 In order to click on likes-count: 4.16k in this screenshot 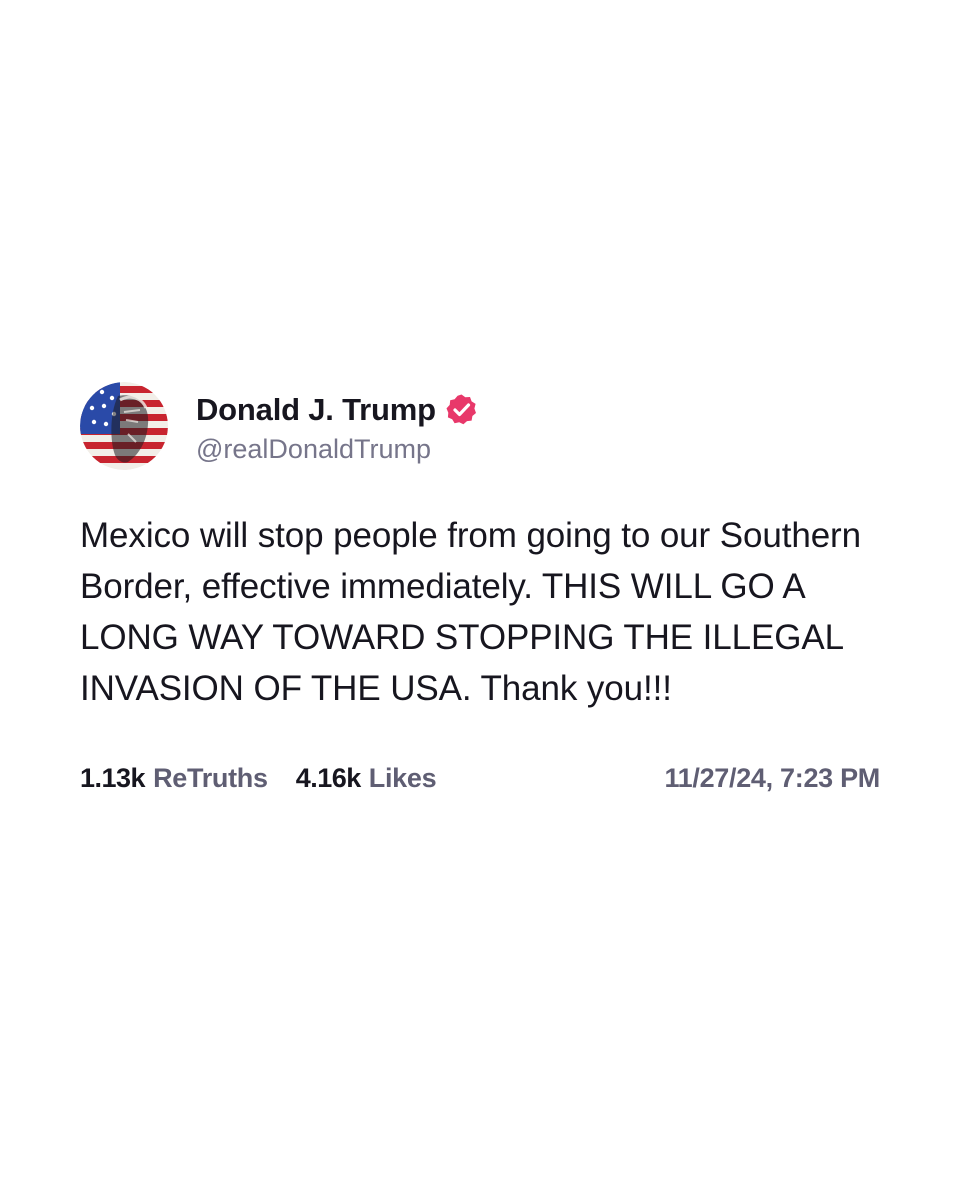, I will do `click(328, 777)`.